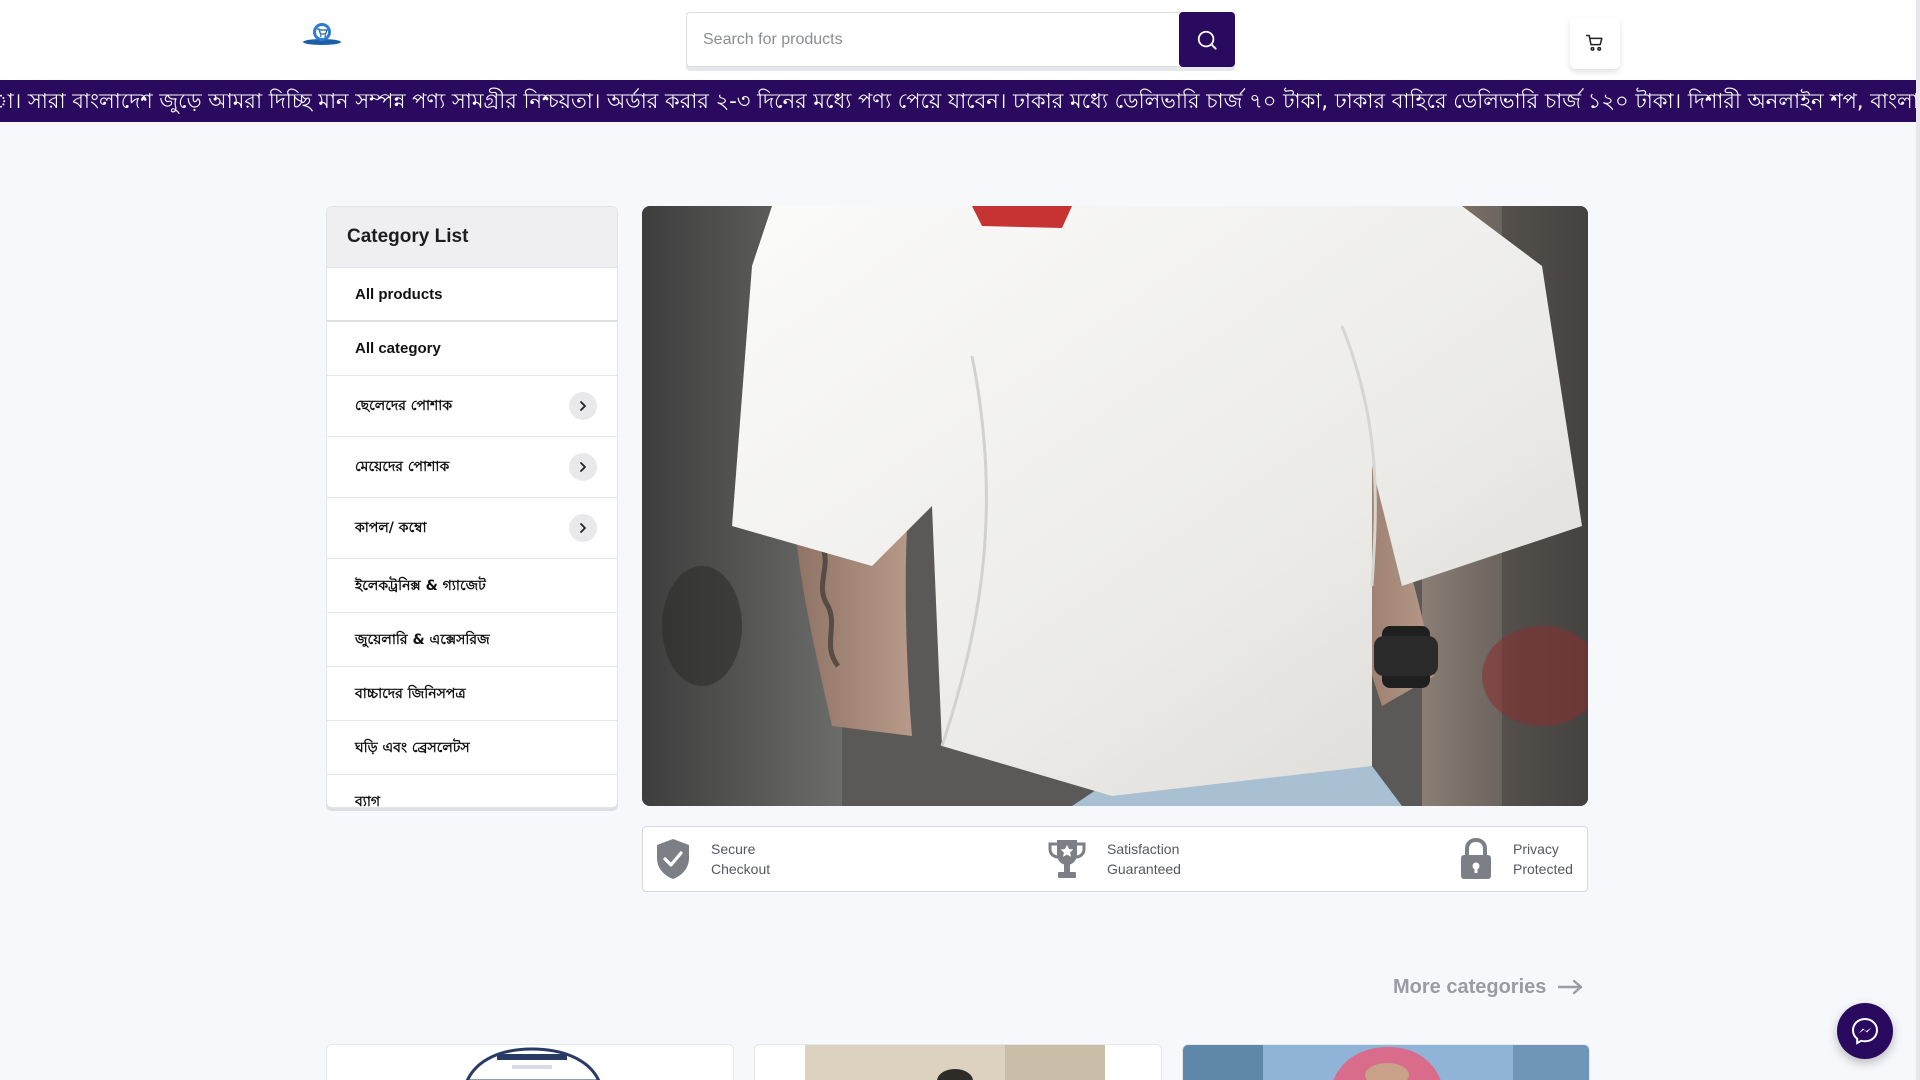 The width and height of the screenshot is (1920, 1080). Describe the element at coordinates (472, 406) in the screenshot. I see `category-item-boys-clothing: ছেলেদের পোশাক` at that location.